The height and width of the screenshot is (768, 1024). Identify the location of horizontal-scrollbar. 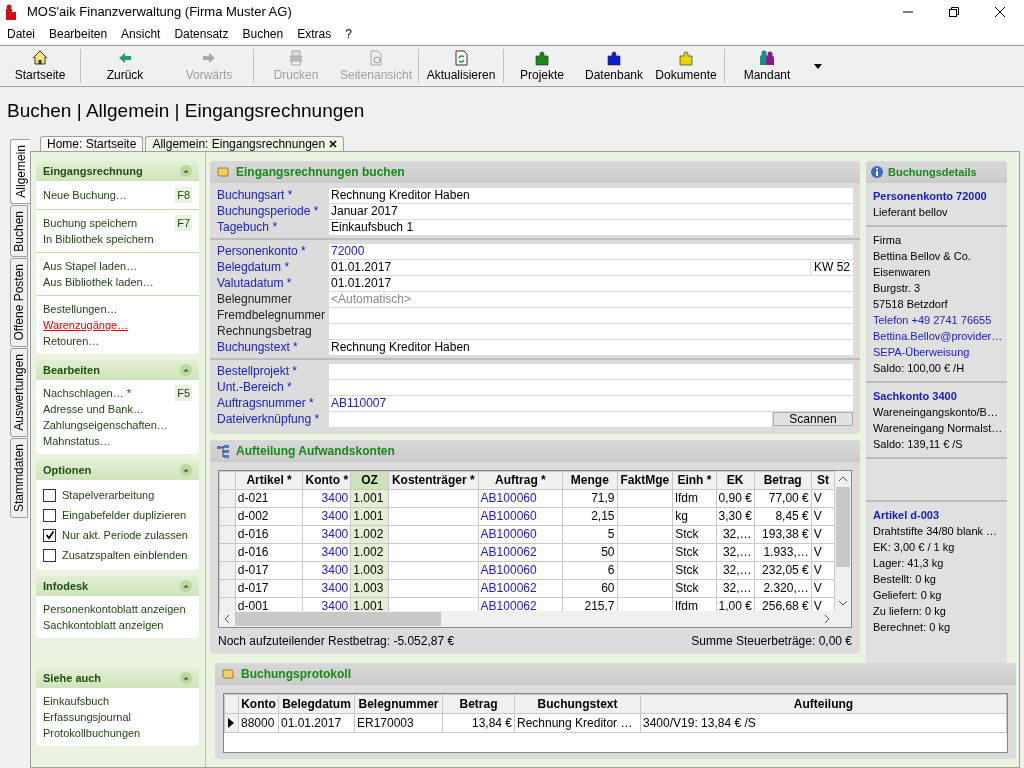
(535, 619).